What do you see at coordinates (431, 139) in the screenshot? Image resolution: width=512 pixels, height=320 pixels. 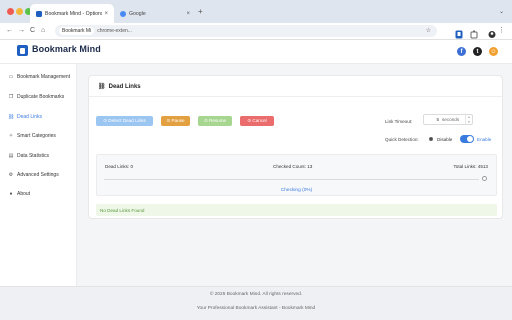 I see `disable-radio` at bounding box center [431, 139].